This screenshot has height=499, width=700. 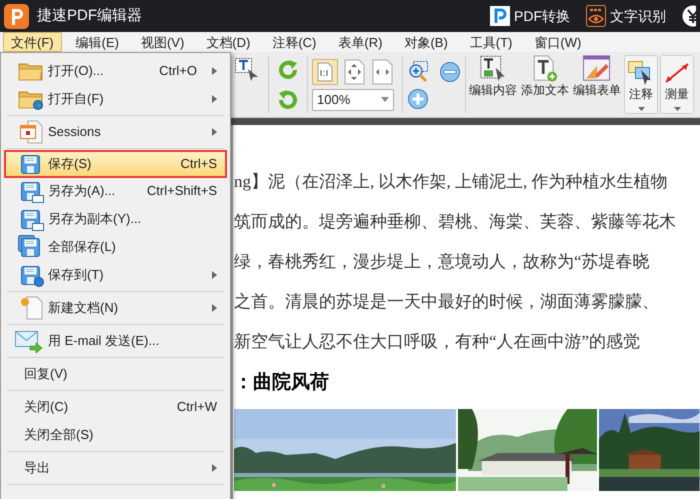 What do you see at coordinates (281, 382) in the screenshot?
I see `section-heading: ：曲院风荷` at bounding box center [281, 382].